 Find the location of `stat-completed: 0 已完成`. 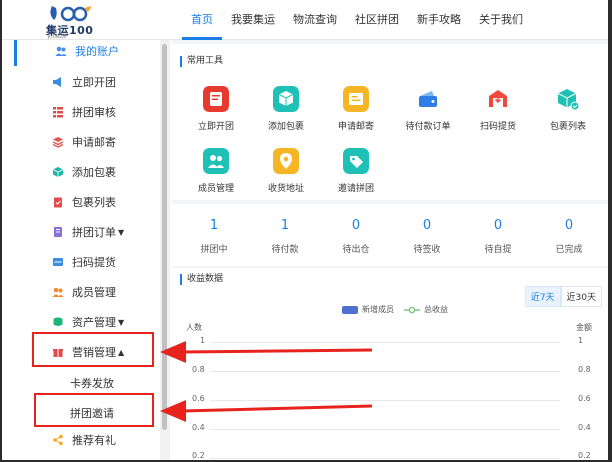

stat-completed: 0 已完成 is located at coordinates (569, 243).